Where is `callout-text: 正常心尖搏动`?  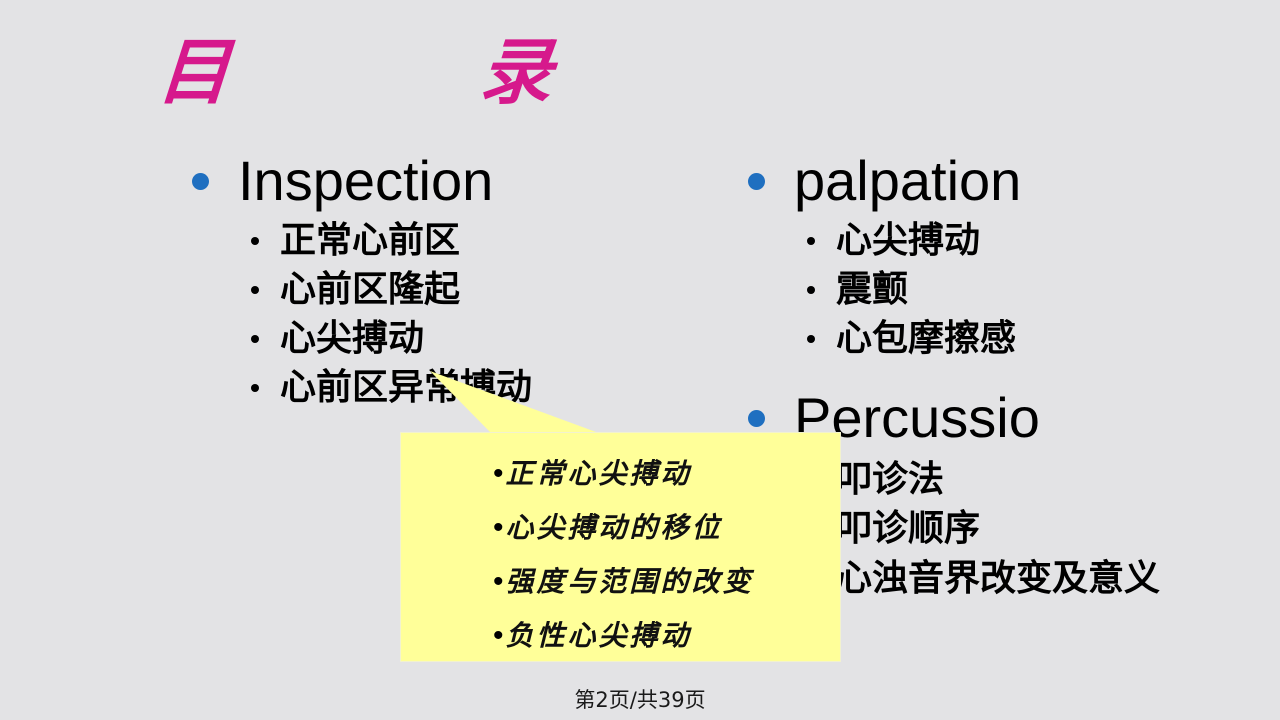
callout-text: 正常心尖搏动 is located at coordinates (598, 473).